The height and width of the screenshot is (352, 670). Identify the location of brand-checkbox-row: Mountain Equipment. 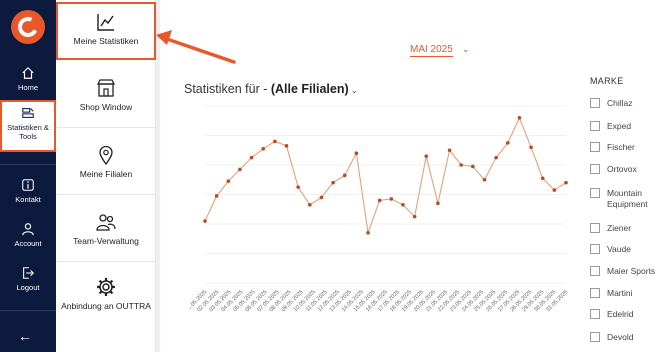
(628, 199).